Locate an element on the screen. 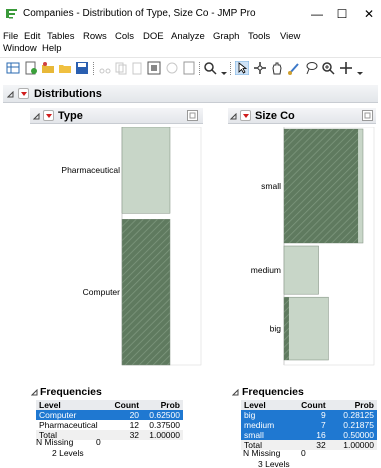  save-icon is located at coordinates (82, 68).